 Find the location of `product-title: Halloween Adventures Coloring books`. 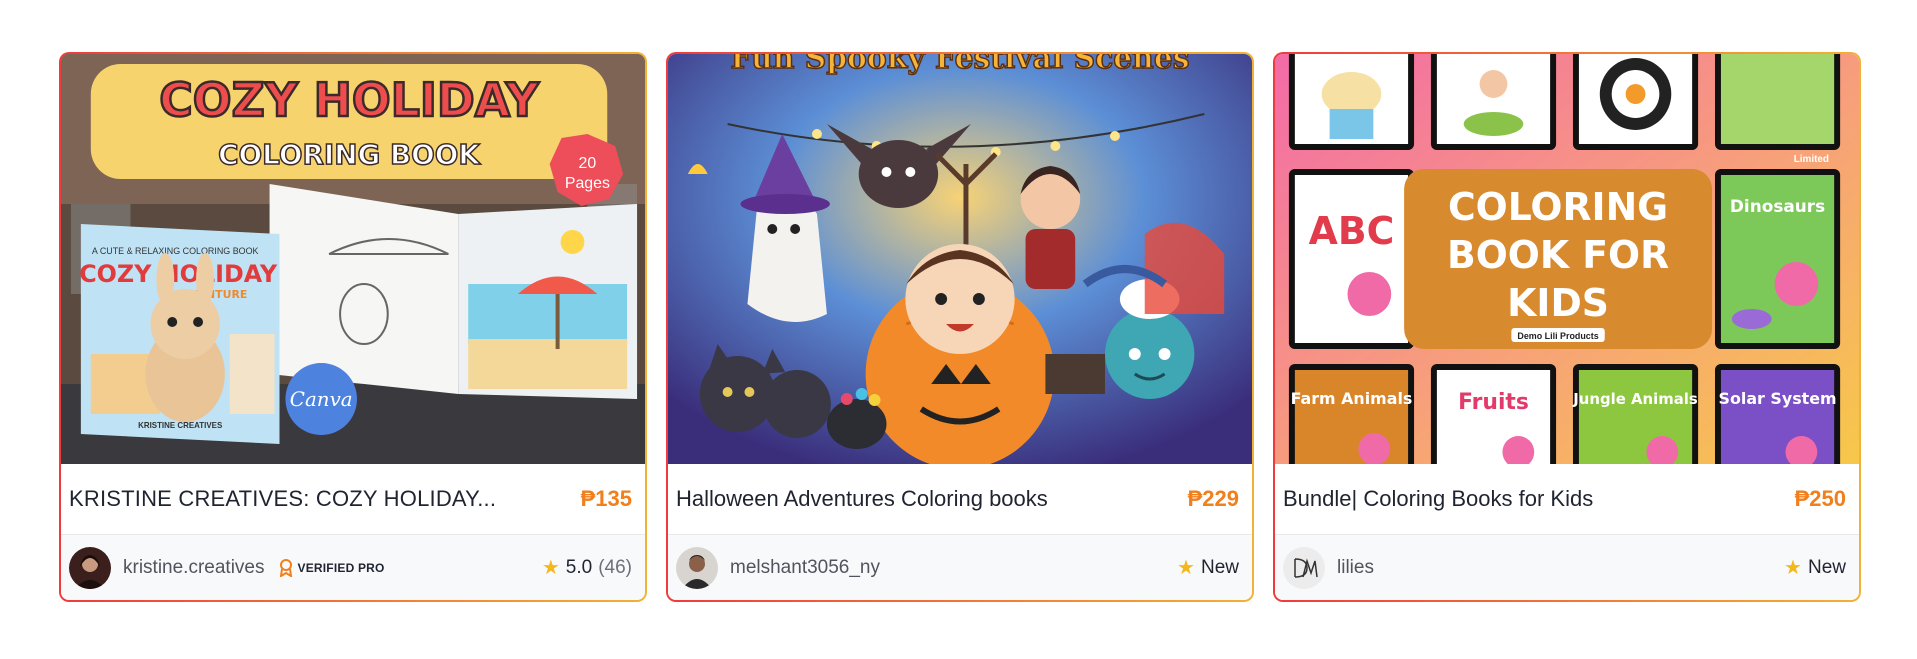

product-title: Halloween Adventures Coloring books is located at coordinates (862, 499).